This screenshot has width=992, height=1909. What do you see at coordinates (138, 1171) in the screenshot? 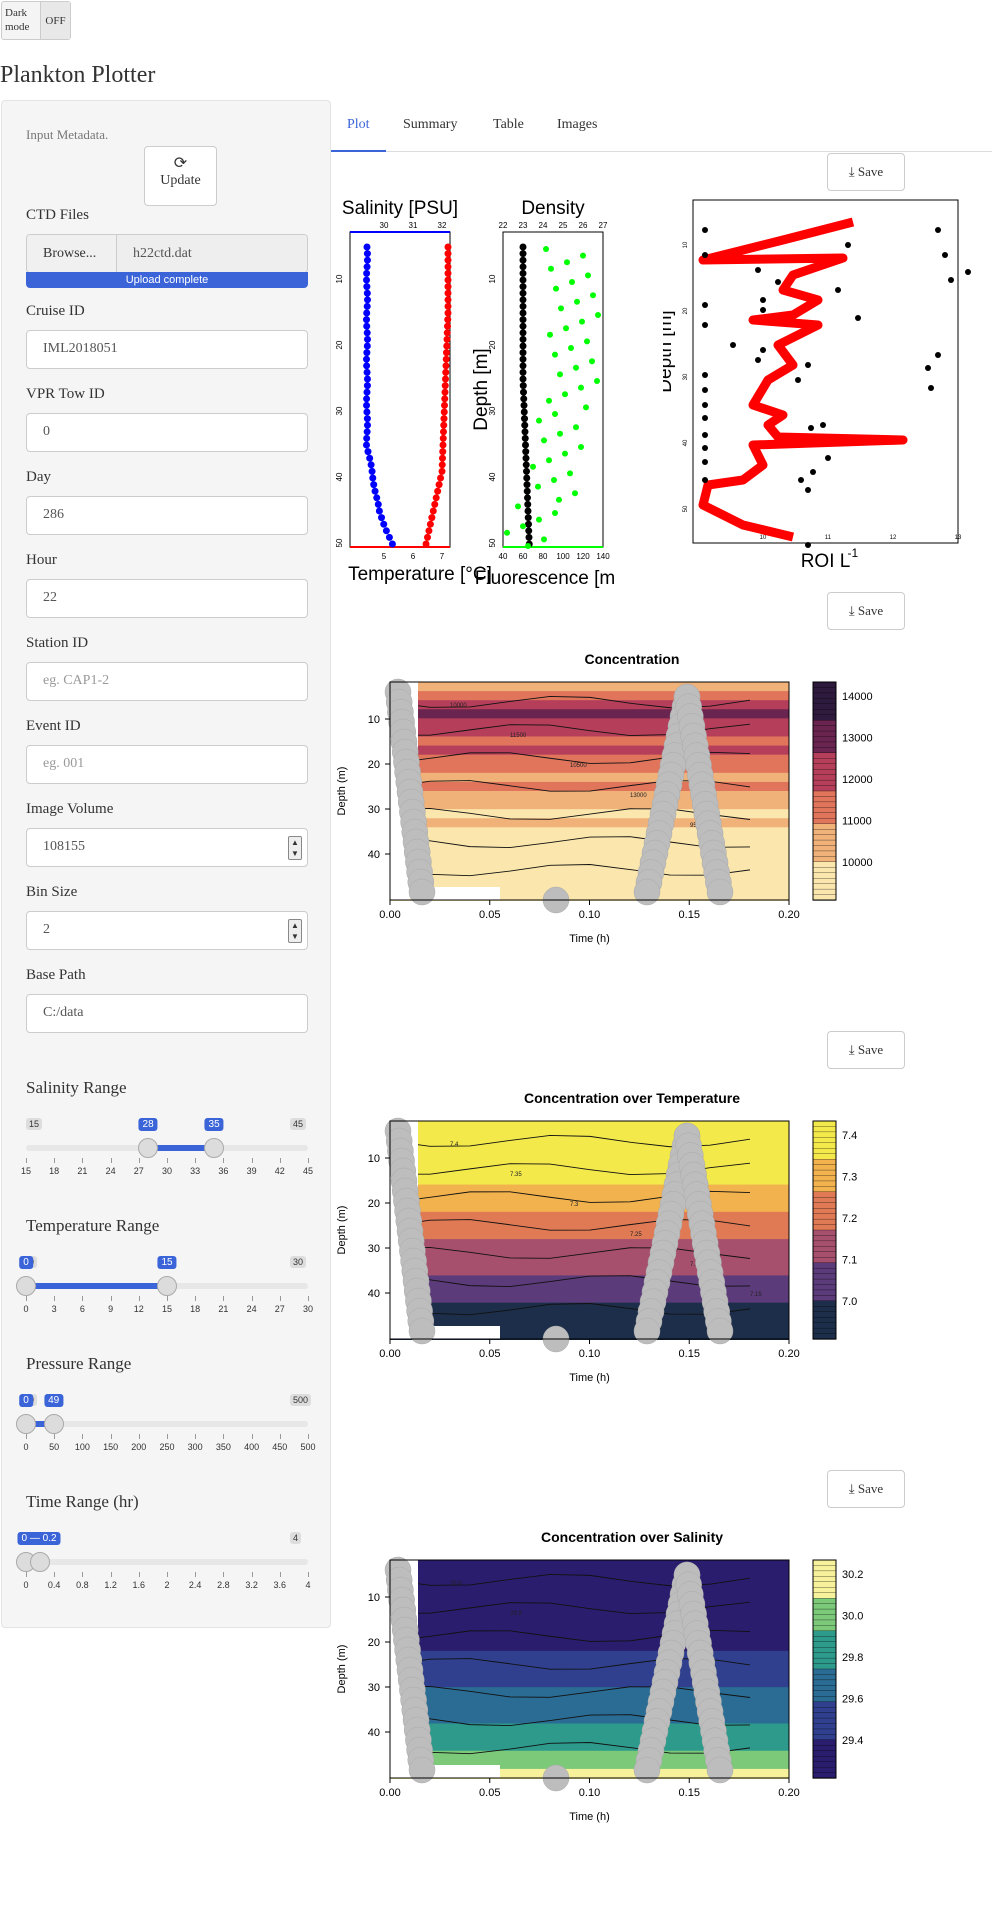
I see `range-tick-label: 27` at bounding box center [138, 1171].